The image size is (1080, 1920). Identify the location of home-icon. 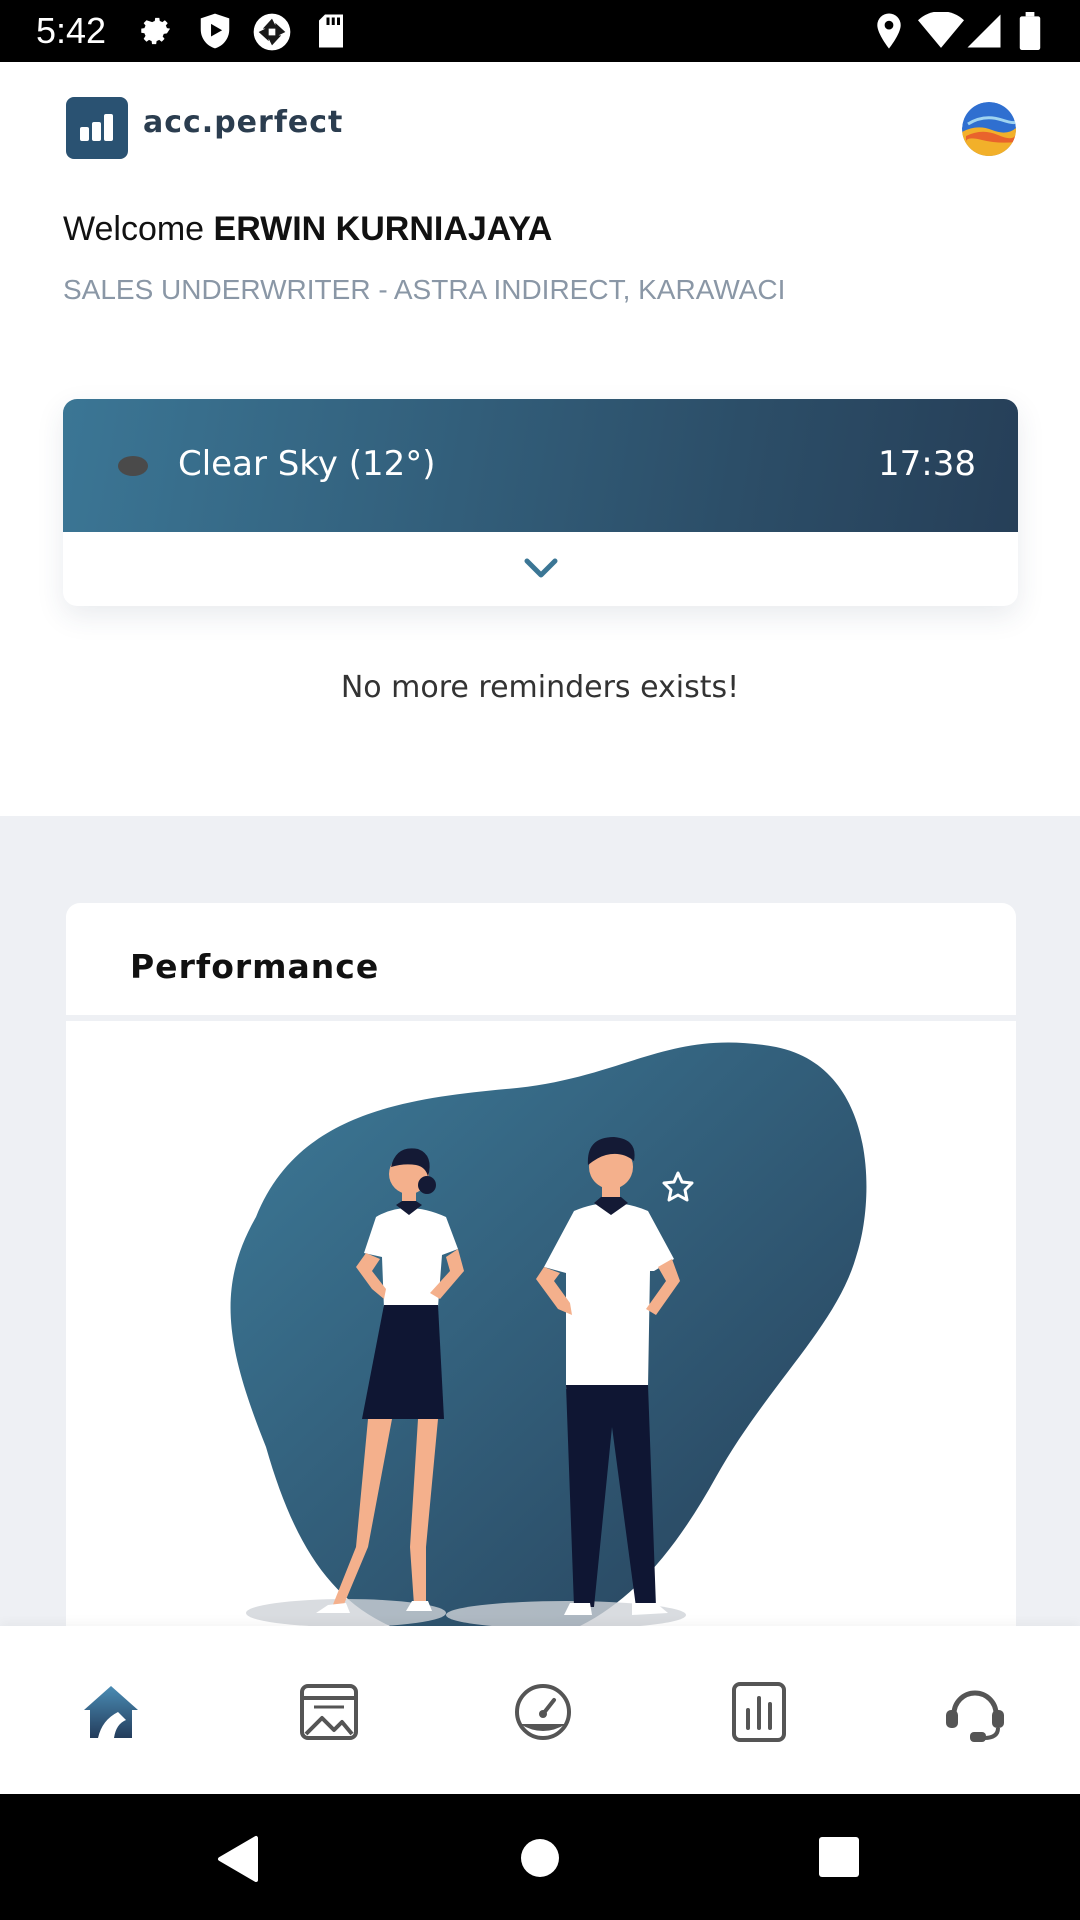
(111, 1712).